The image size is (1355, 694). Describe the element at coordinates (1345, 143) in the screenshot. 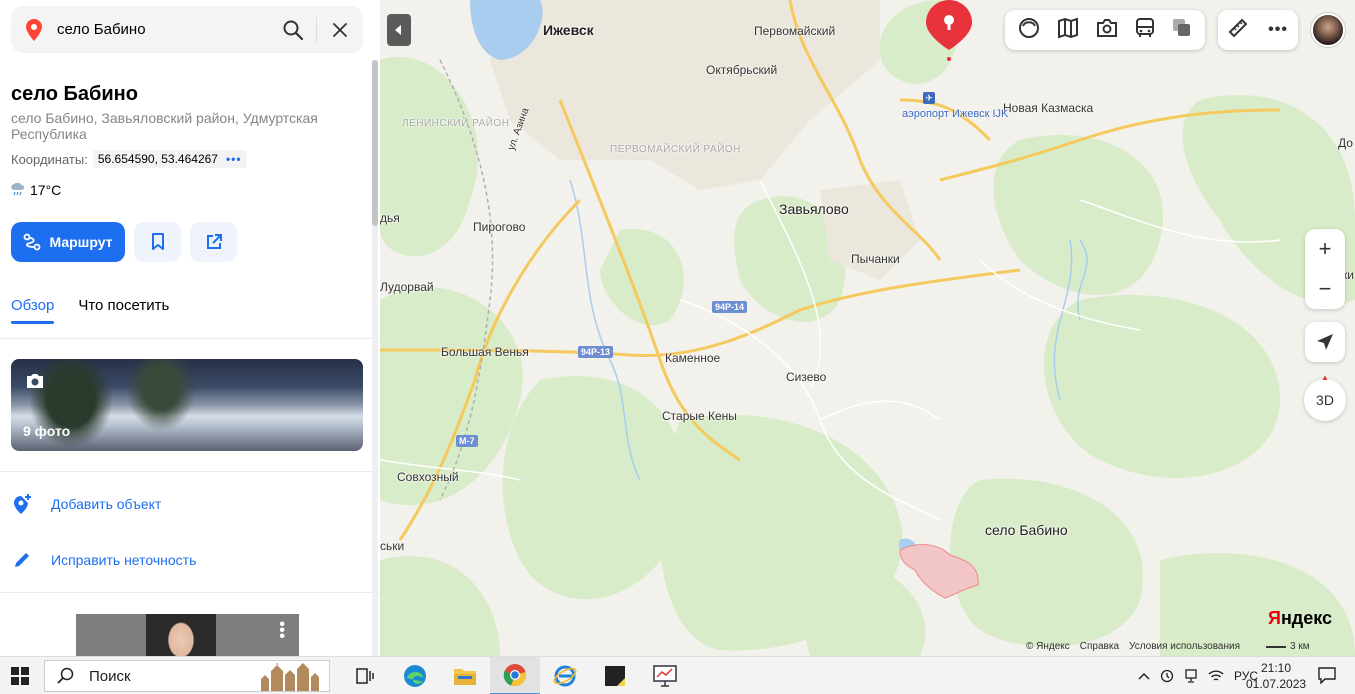

I see `village-label: До` at that location.